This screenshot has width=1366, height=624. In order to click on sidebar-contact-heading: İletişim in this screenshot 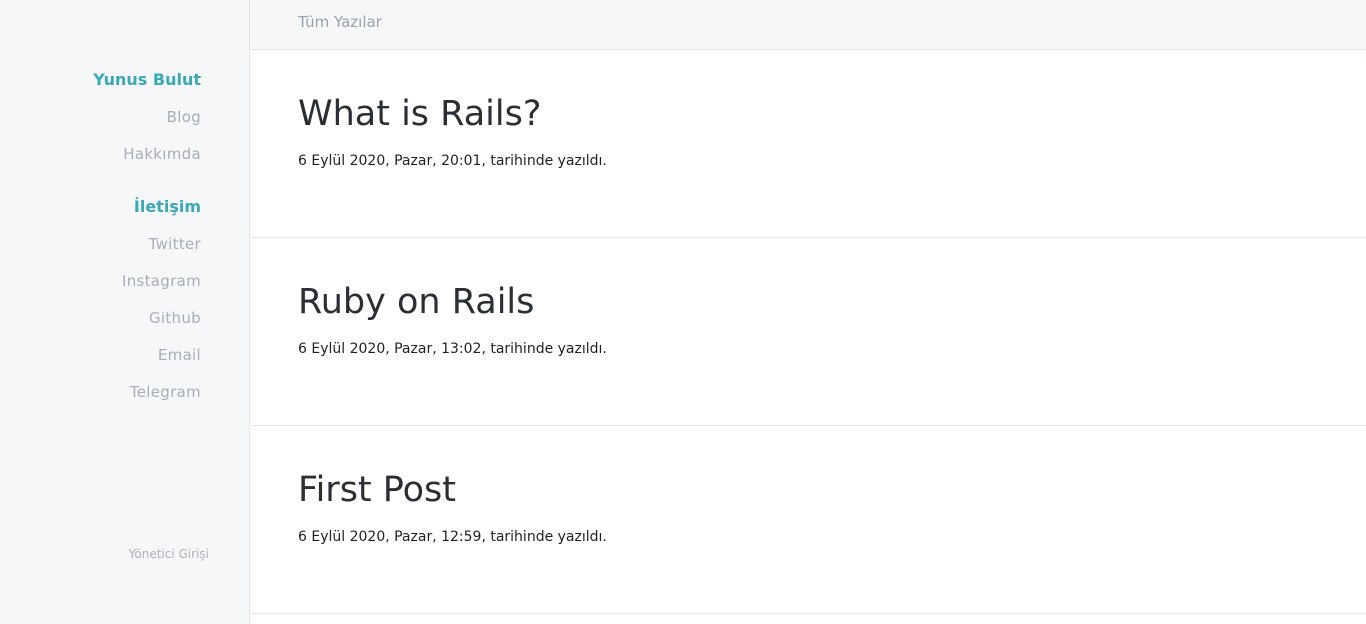, I will do `click(167, 206)`.